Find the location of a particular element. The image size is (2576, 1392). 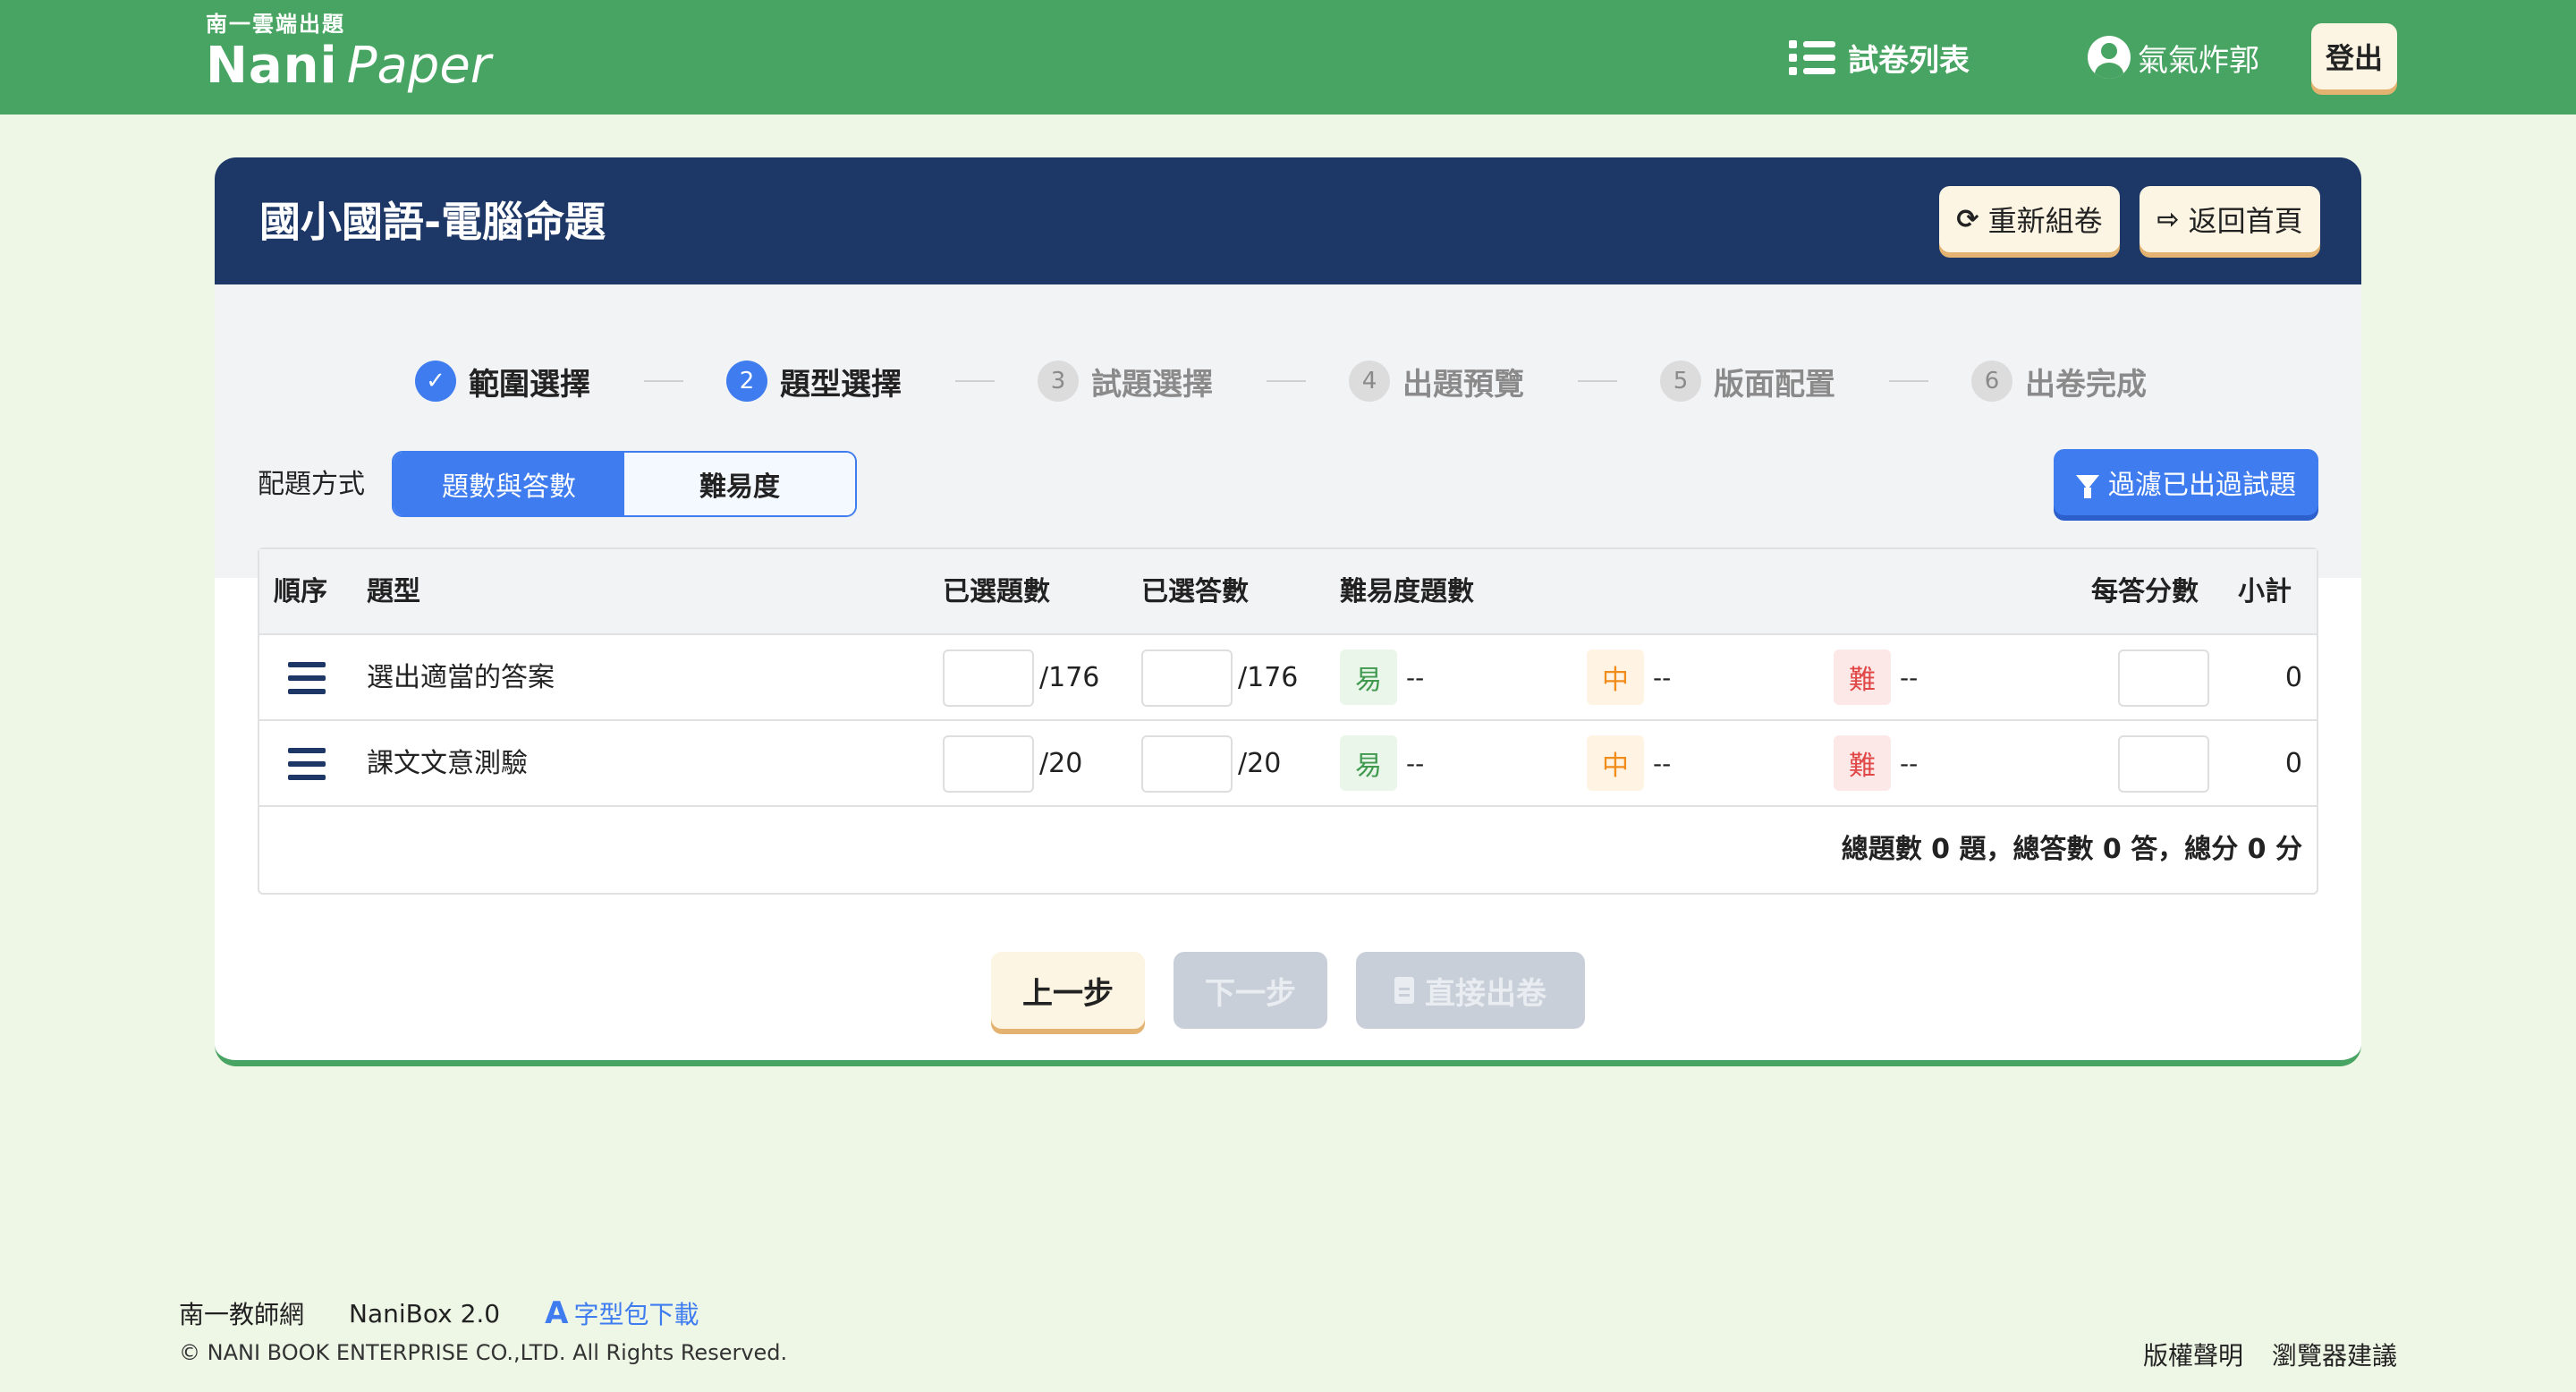

card-header: 國小國語-電腦命題 ⟳ 重新組卷 ⇨ 返回首頁 is located at coordinates (1288, 220).